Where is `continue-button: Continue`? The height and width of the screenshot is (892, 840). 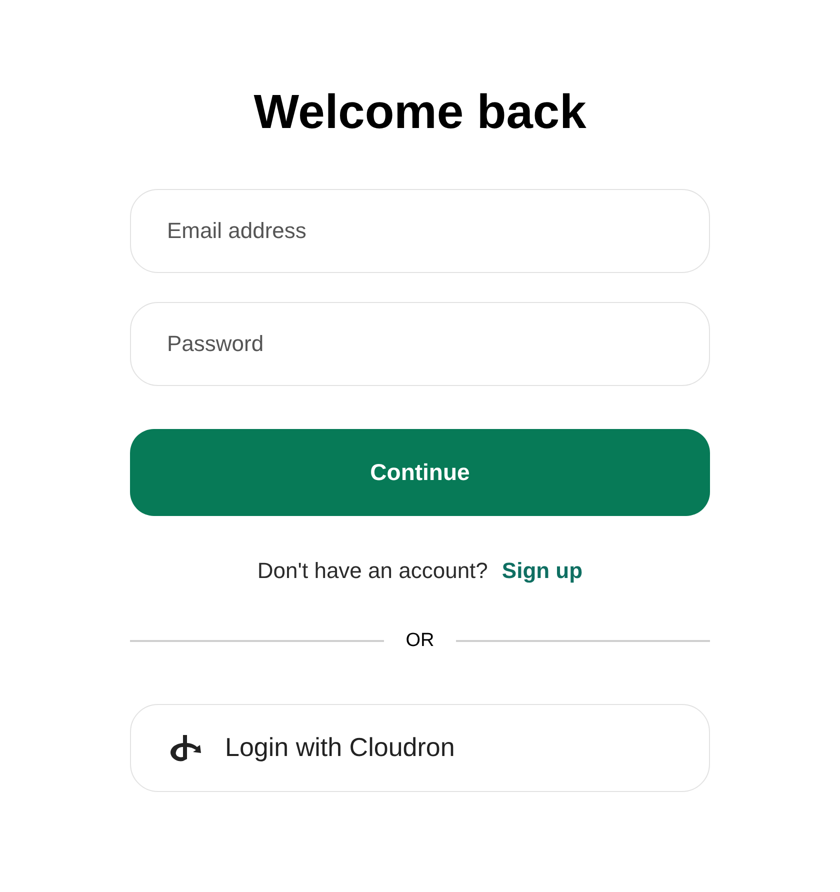 continue-button: Continue is located at coordinates (420, 472).